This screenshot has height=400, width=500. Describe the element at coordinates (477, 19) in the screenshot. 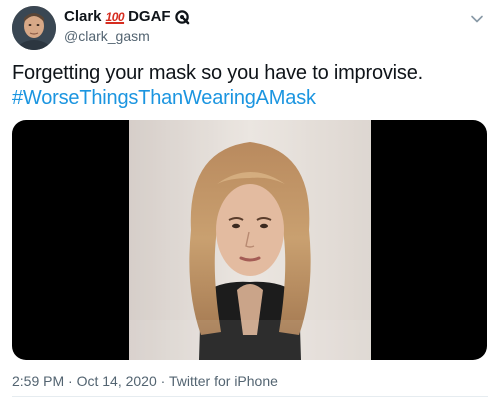

I see `chevron-down-icon` at that location.